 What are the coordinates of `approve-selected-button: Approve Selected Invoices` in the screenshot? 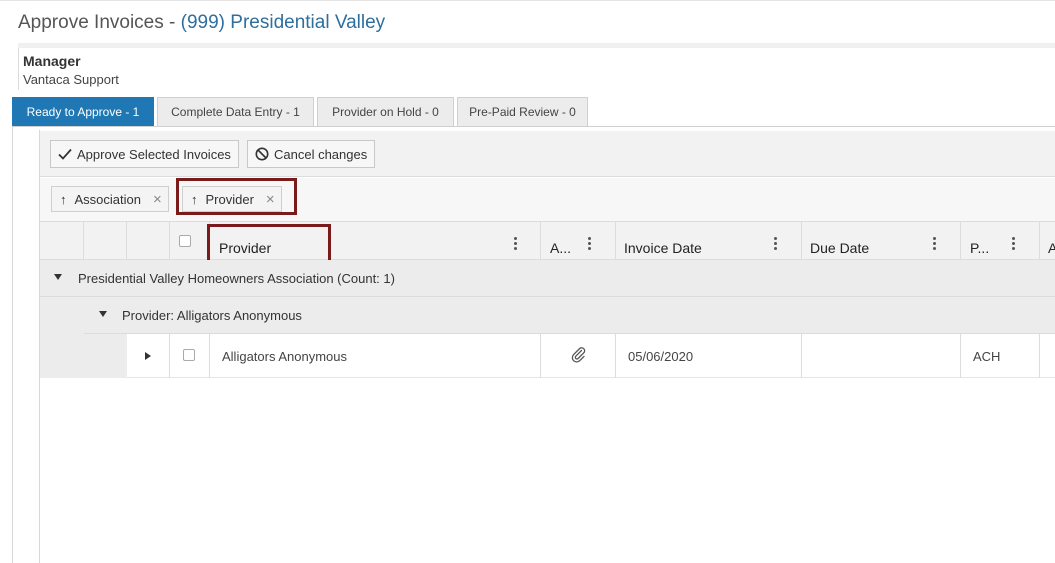 It's located at (144, 154).